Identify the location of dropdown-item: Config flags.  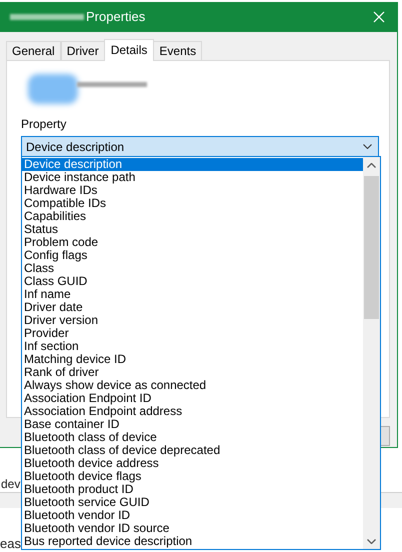
(192, 255).